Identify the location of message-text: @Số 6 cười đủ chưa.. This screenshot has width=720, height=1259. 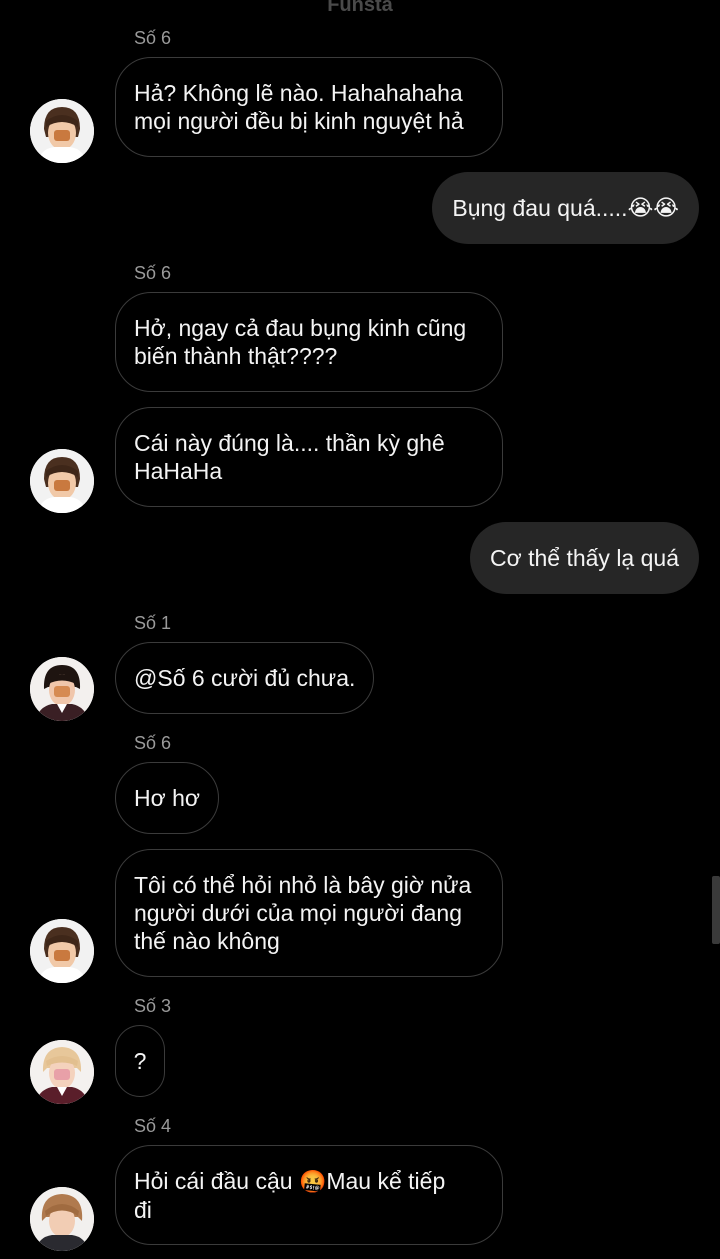
(245, 678).